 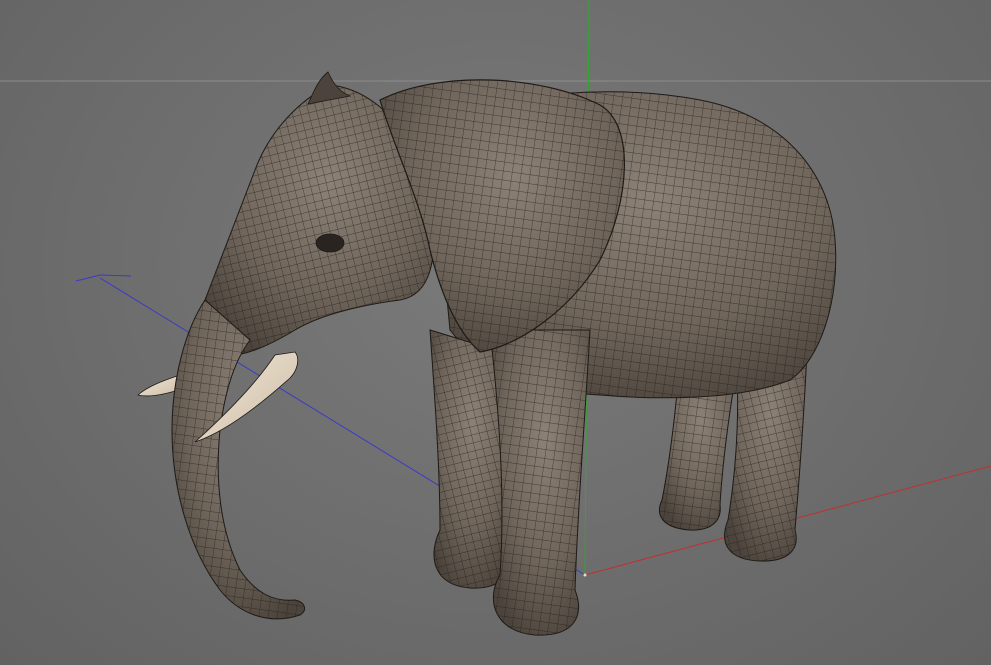 I want to click on world-origin, so click(x=585, y=575).